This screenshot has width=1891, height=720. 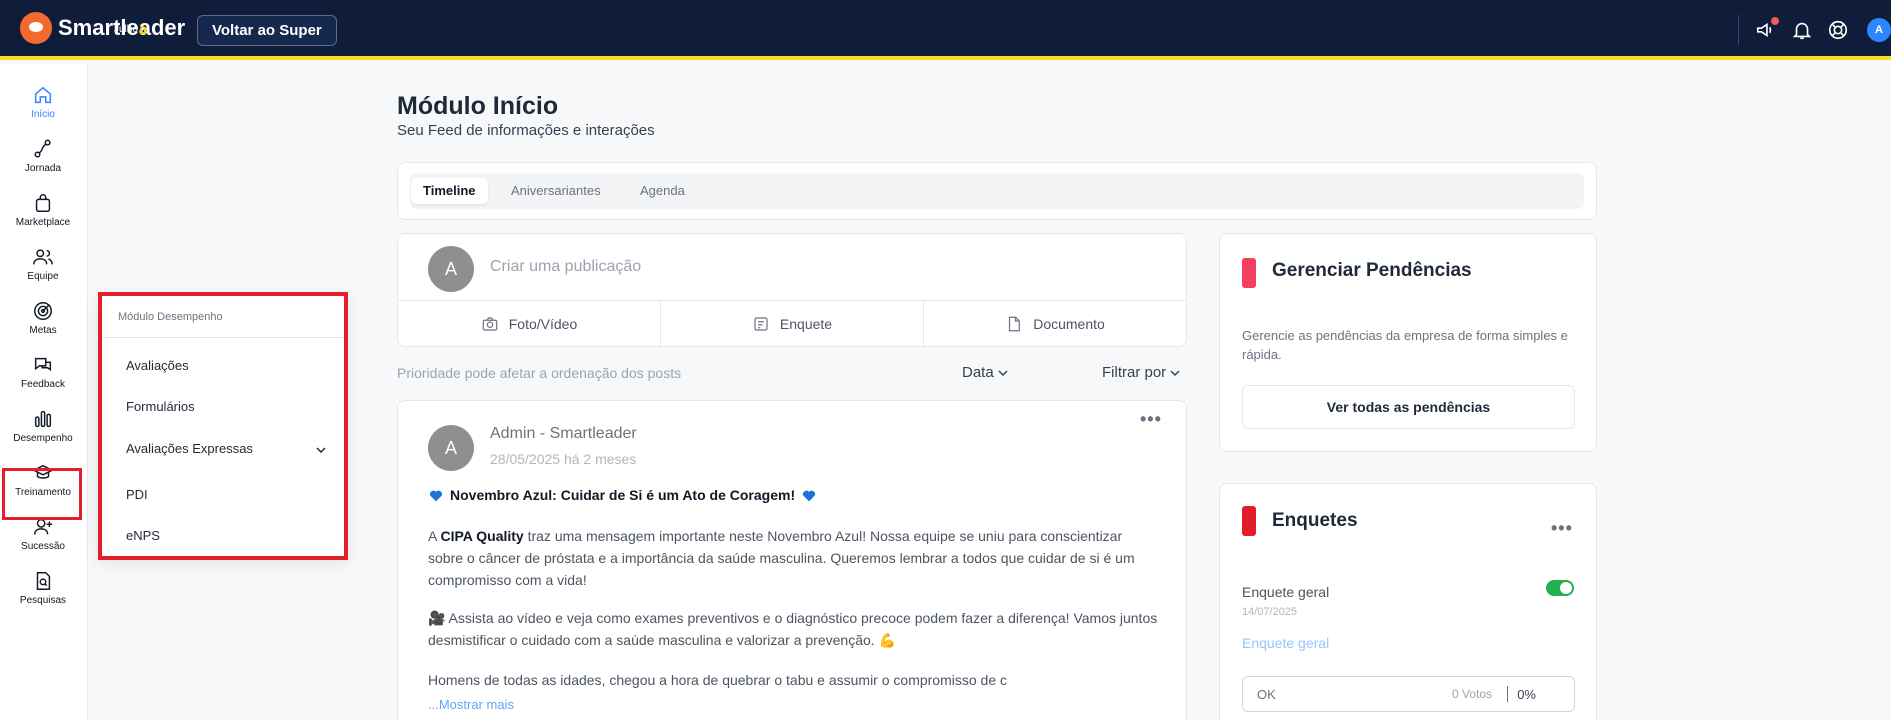 I want to click on document-button: Documento, so click(x=1055, y=324).